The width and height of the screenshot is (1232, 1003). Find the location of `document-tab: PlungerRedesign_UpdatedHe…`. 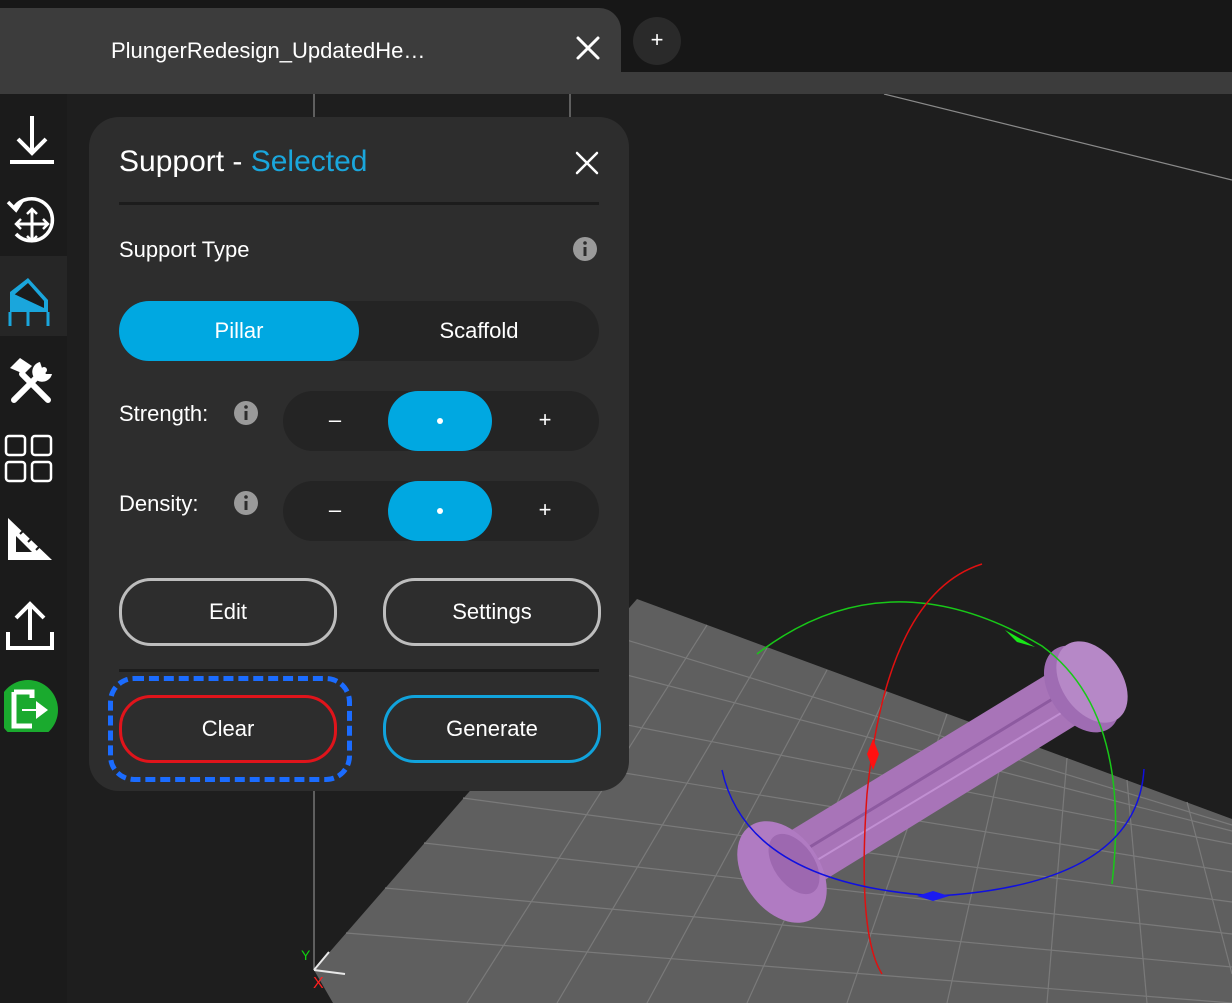

document-tab: PlungerRedesign_UpdatedHe… is located at coordinates (310, 51).